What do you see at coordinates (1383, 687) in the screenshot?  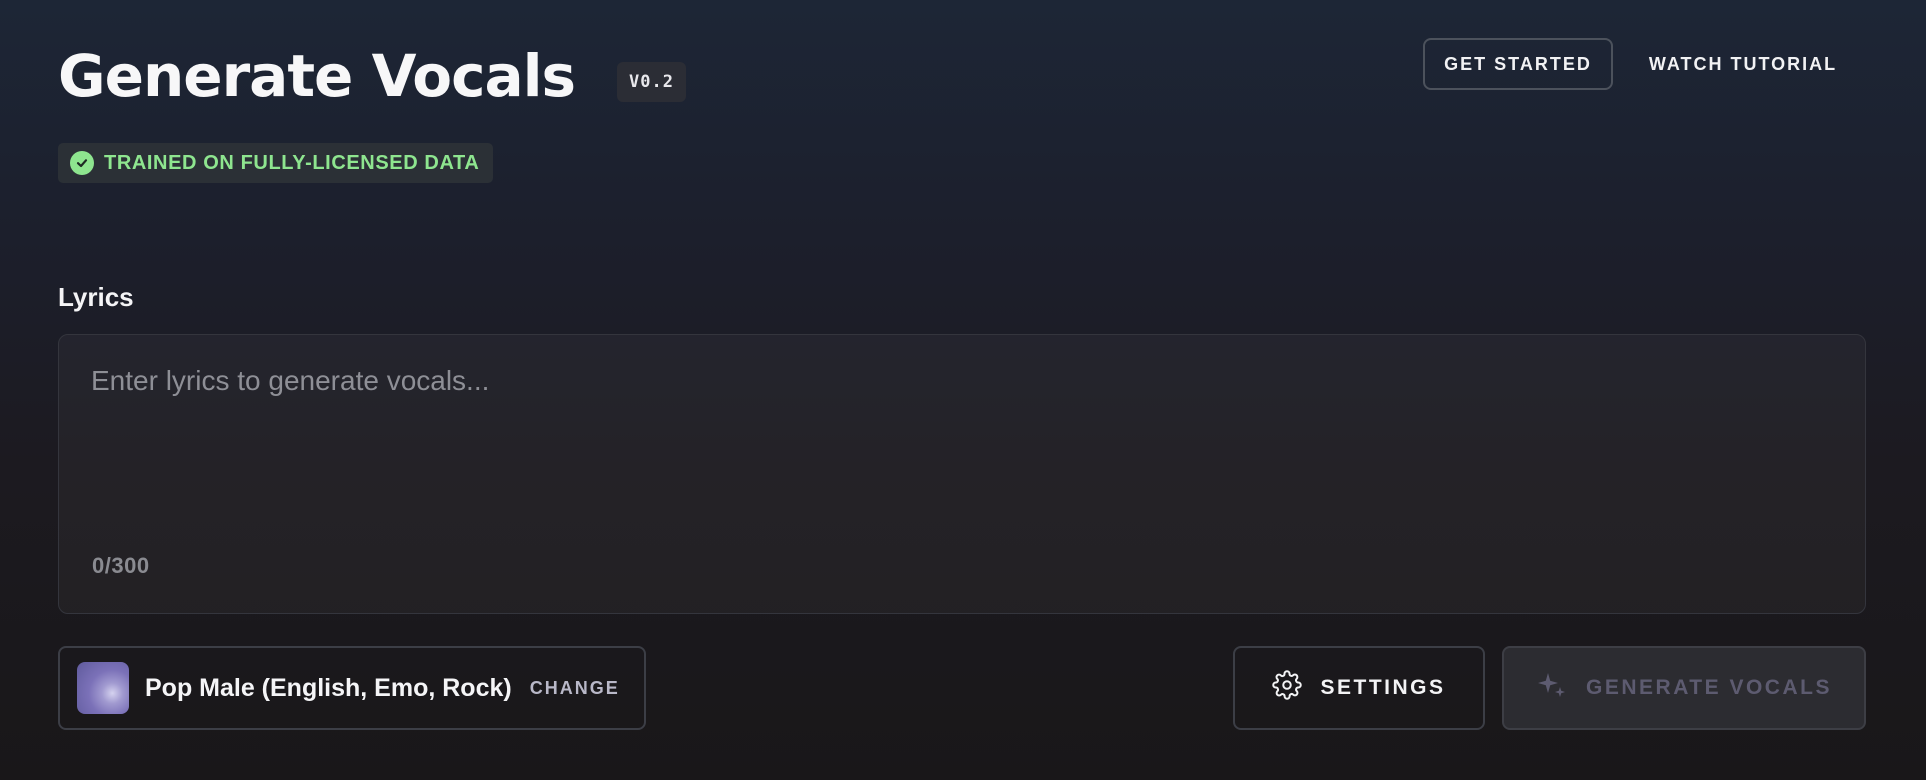 I see `settings-label: SETTINGS` at bounding box center [1383, 687].